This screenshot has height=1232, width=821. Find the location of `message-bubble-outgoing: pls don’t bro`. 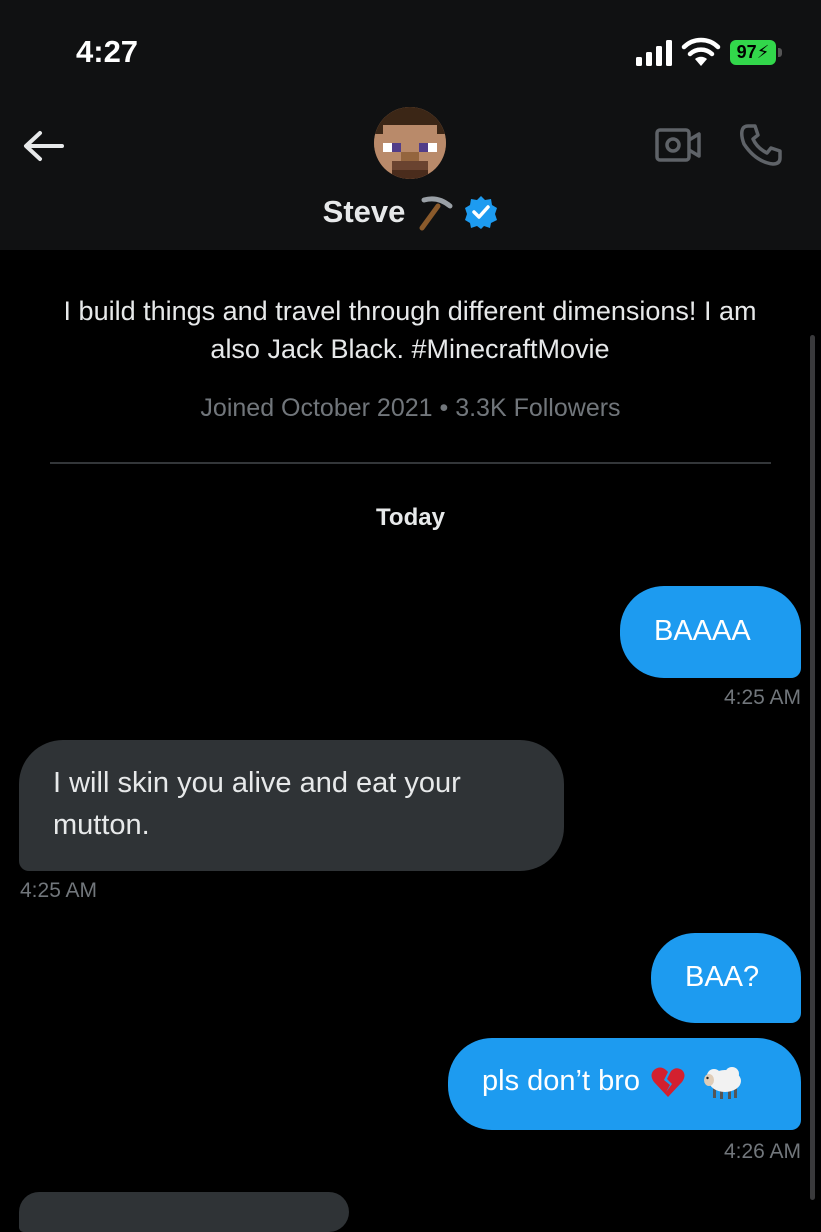

message-bubble-outgoing: pls don’t bro is located at coordinates (624, 1084).